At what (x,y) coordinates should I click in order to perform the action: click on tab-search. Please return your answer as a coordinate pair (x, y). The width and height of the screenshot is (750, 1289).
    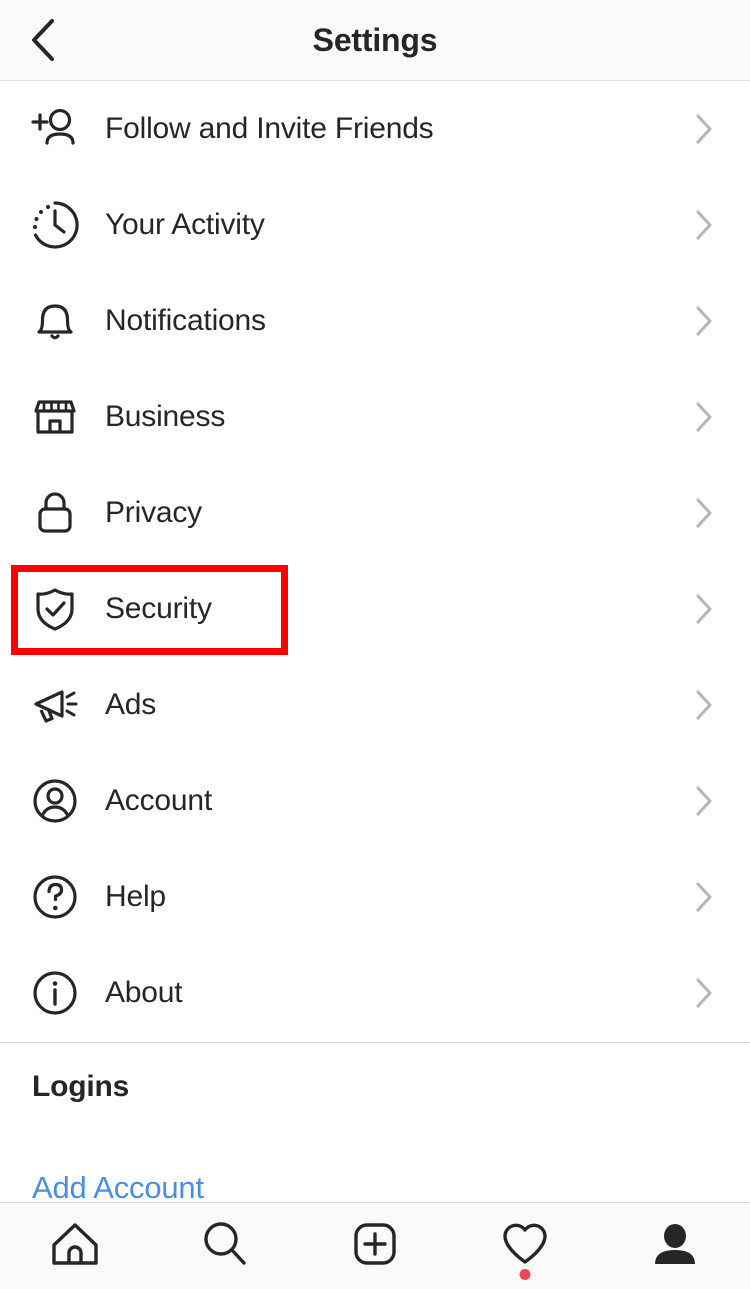
    Looking at the image, I should click on (225, 1246).